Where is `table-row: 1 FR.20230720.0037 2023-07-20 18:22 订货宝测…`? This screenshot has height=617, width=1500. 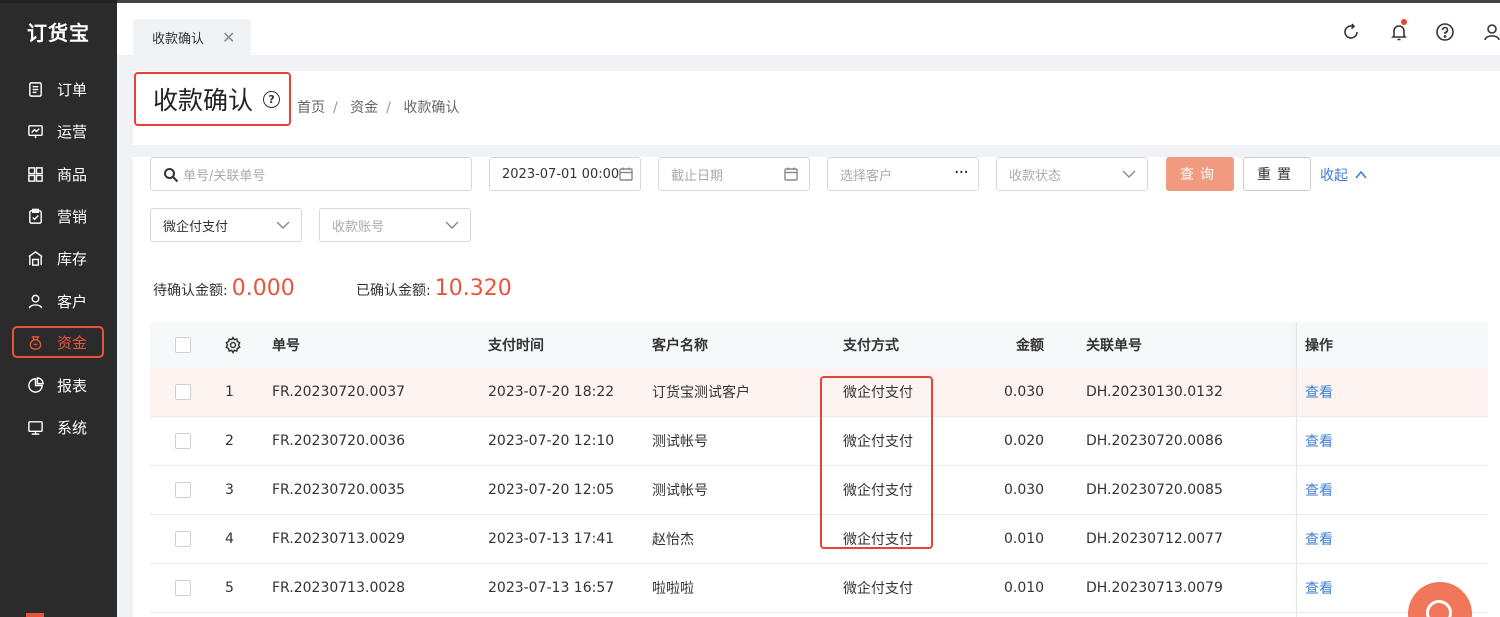
table-row: 1 FR.20230720.0037 2023-07-20 18:22 订货宝测… is located at coordinates (819, 392).